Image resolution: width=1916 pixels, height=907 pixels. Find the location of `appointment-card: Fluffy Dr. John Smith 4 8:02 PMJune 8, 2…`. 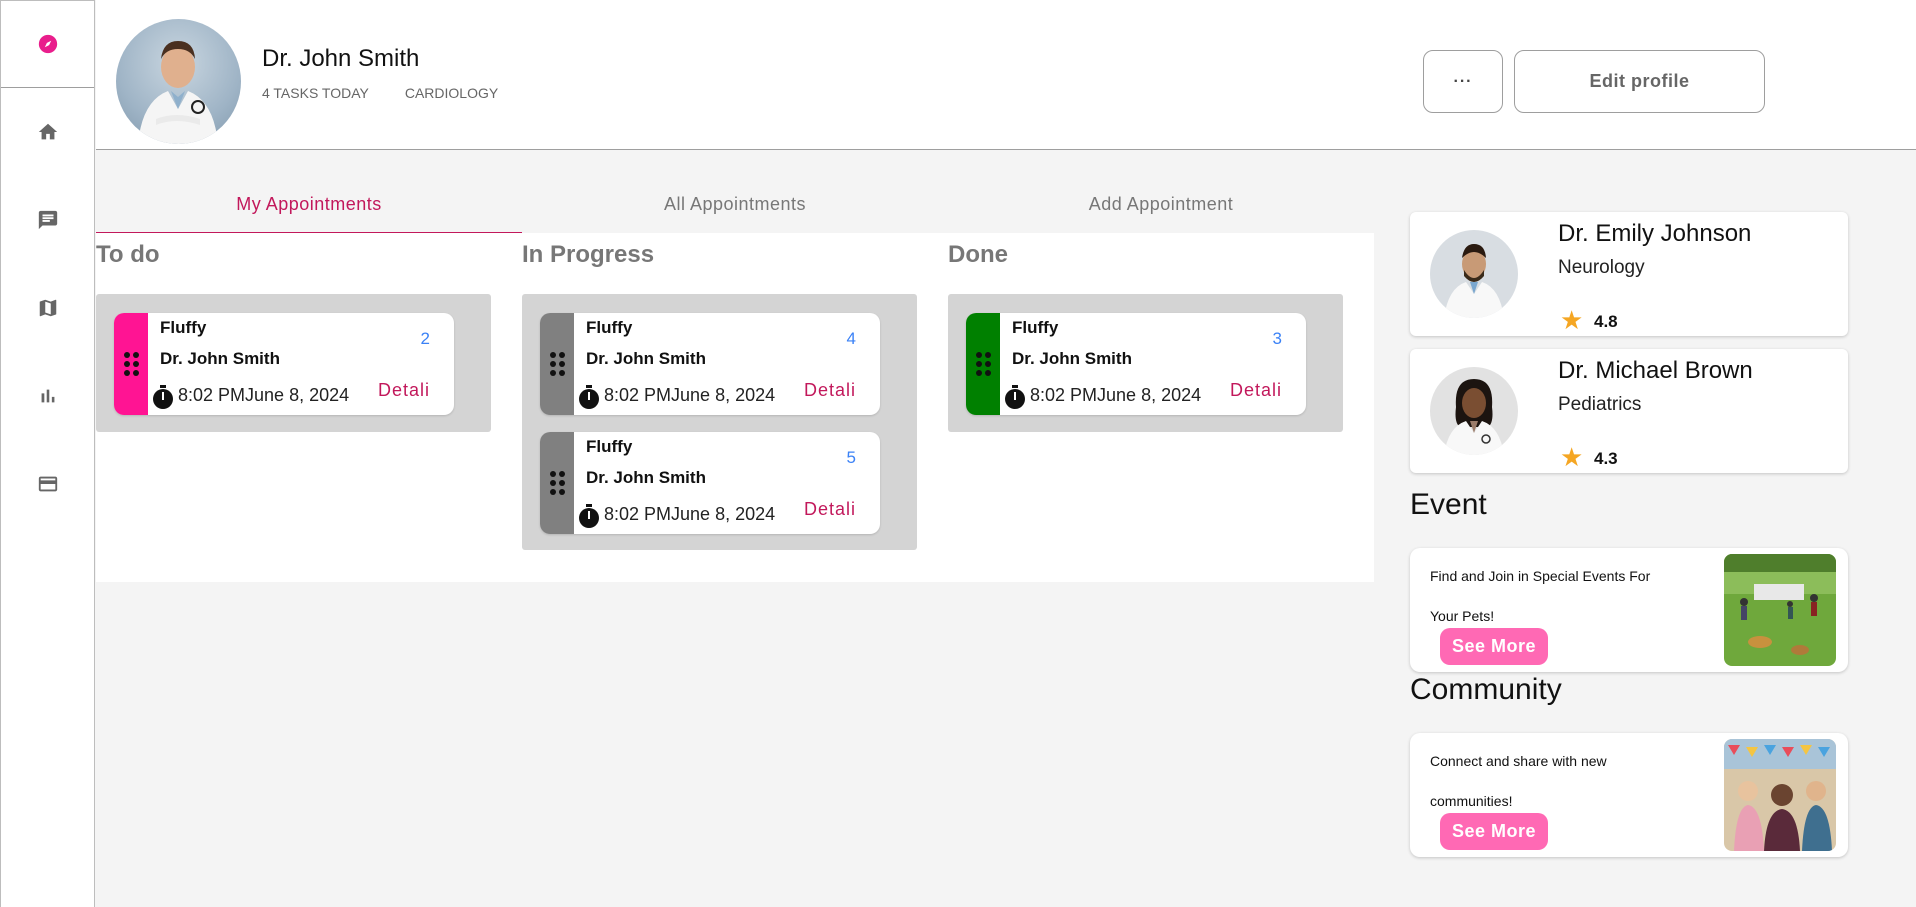

appointment-card: Fluffy Dr. John Smith 4 8:02 PMJune 8, 2… is located at coordinates (710, 364).